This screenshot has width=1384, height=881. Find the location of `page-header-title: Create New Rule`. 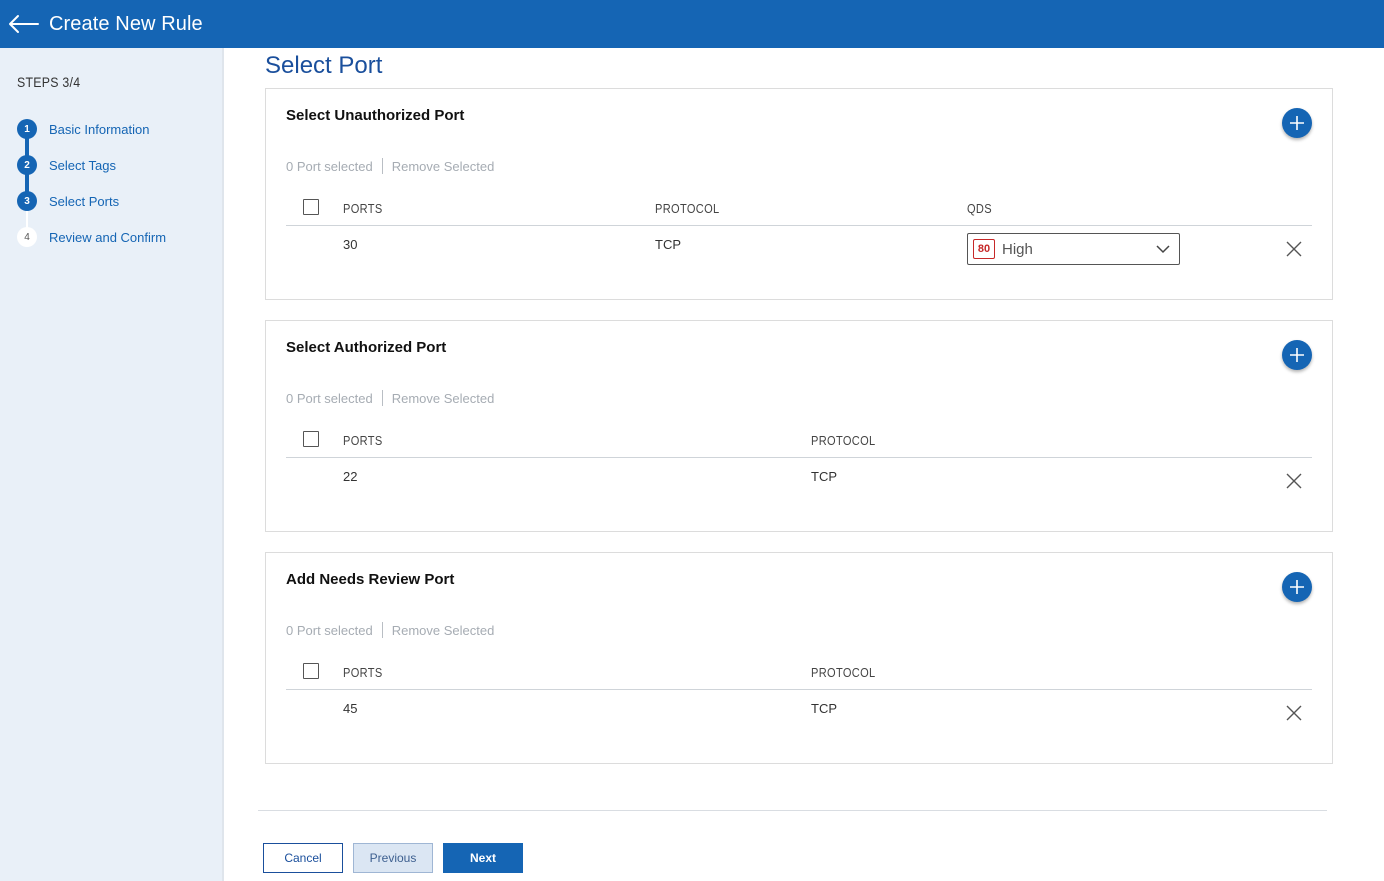

page-header-title: Create New Rule is located at coordinates (126, 23).